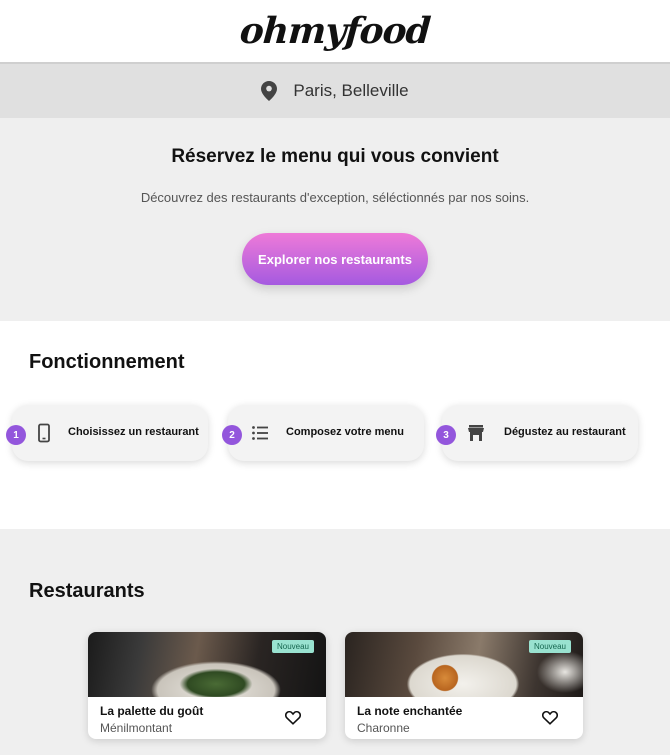  I want to click on location-bar: Paris, Belleville, so click(335, 90).